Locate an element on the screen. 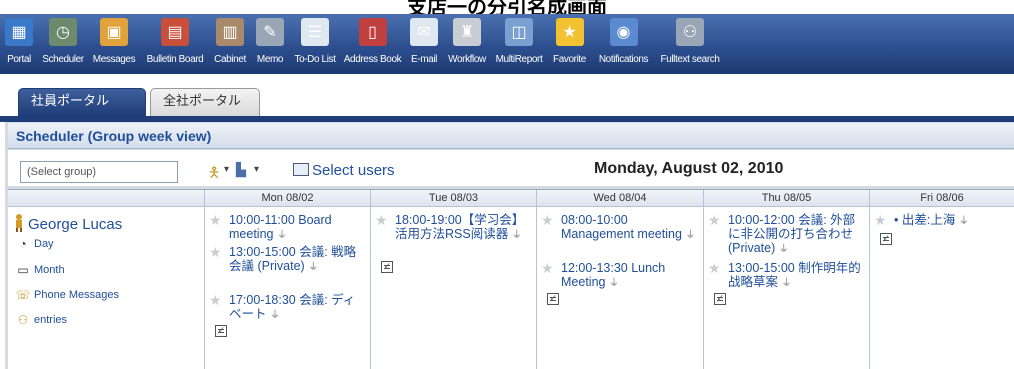 The width and height of the screenshot is (1014, 369). user-name-link: George Lucas is located at coordinates (68, 223).